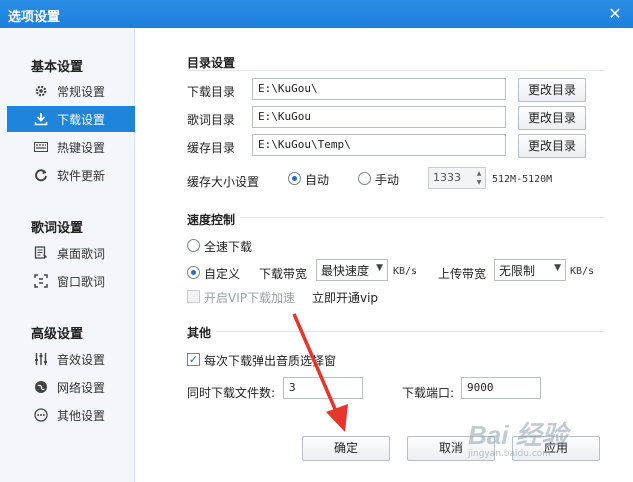  Describe the element at coordinates (41, 119) in the screenshot. I see `download-icon` at that location.